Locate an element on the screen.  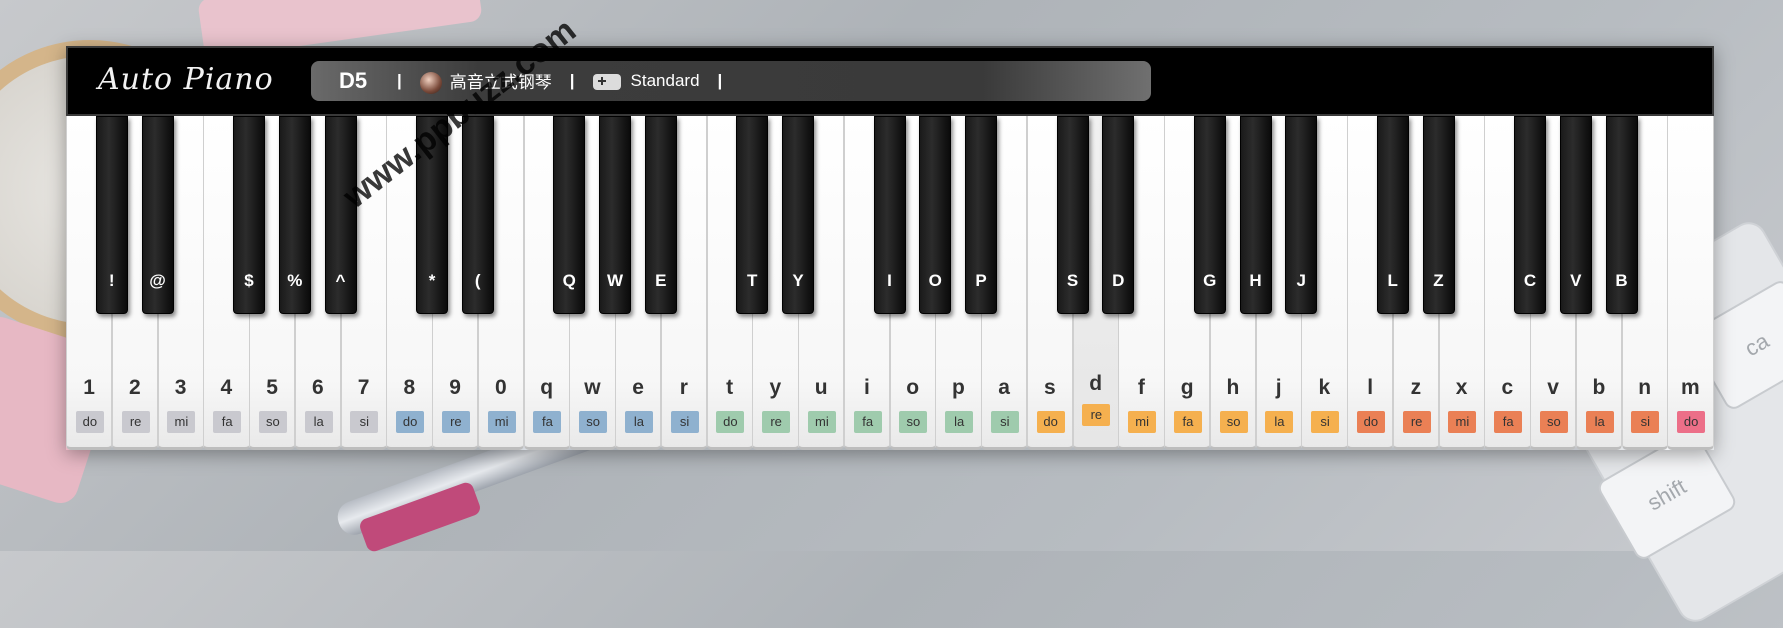
black-key-C: C is located at coordinates (1530, 215).